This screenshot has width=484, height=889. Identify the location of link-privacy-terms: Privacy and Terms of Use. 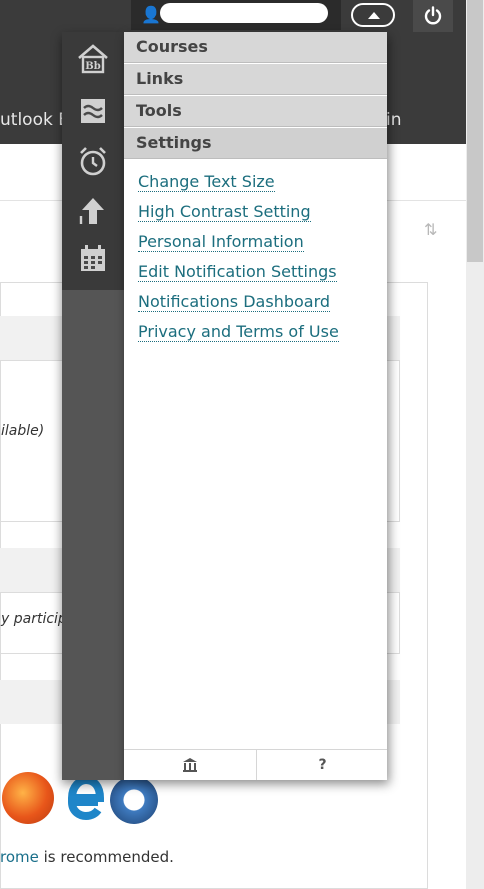
(238, 332).